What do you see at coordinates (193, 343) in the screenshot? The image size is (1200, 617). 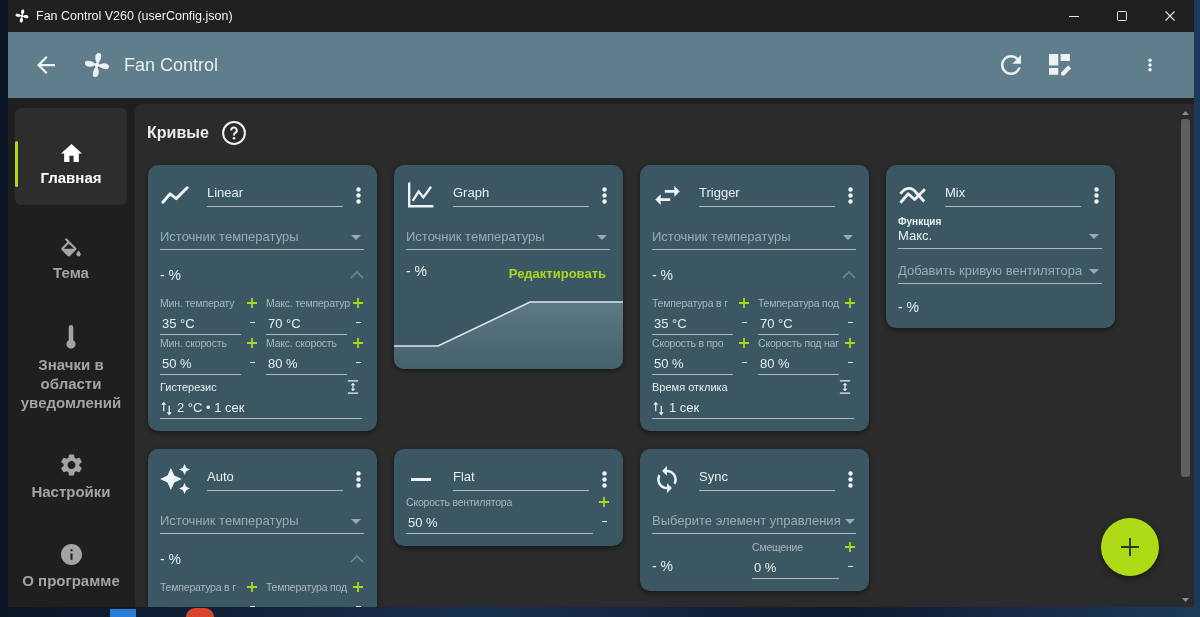 I see `field-label: Мин. скорость` at bounding box center [193, 343].